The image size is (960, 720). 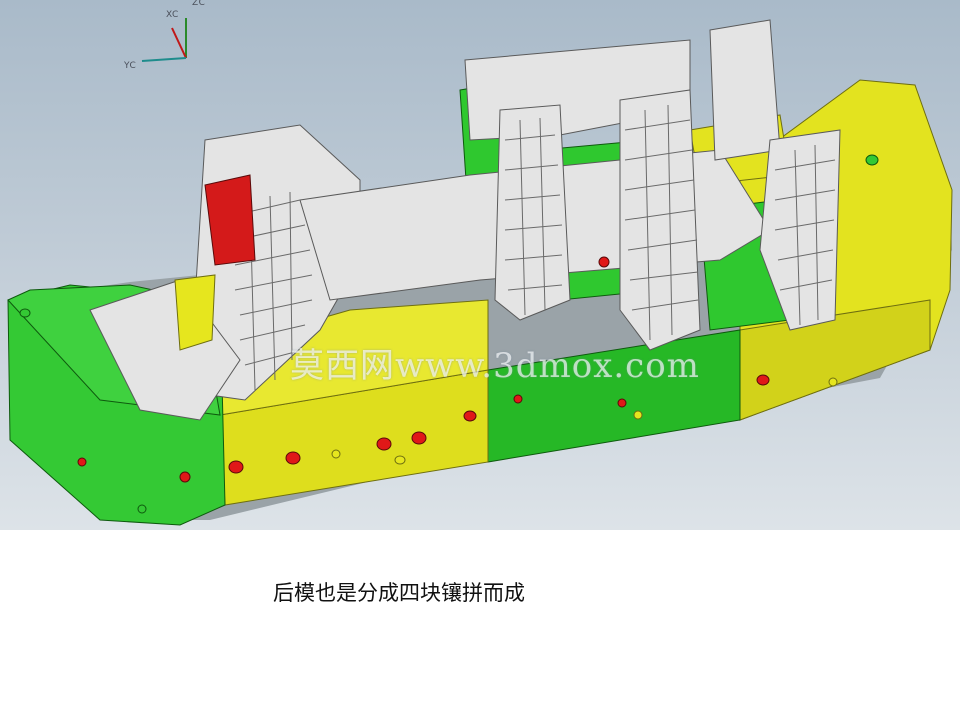 What do you see at coordinates (495, 366) in the screenshot?
I see `watermark-text: 莫西网www.3dmox.com` at bounding box center [495, 366].